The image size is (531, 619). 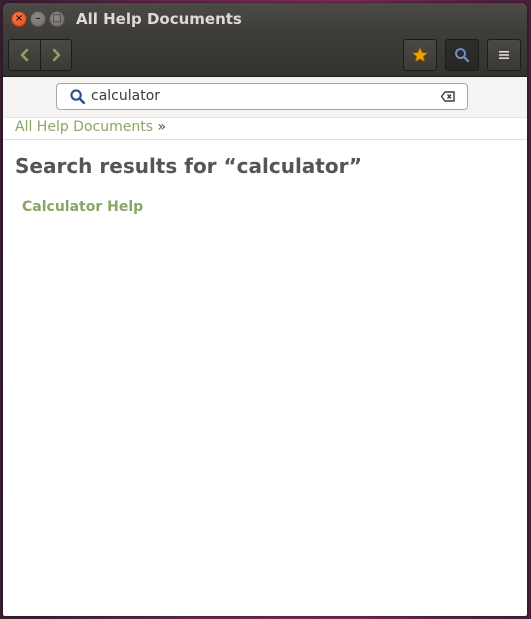 I want to click on menu-button, so click(x=504, y=55).